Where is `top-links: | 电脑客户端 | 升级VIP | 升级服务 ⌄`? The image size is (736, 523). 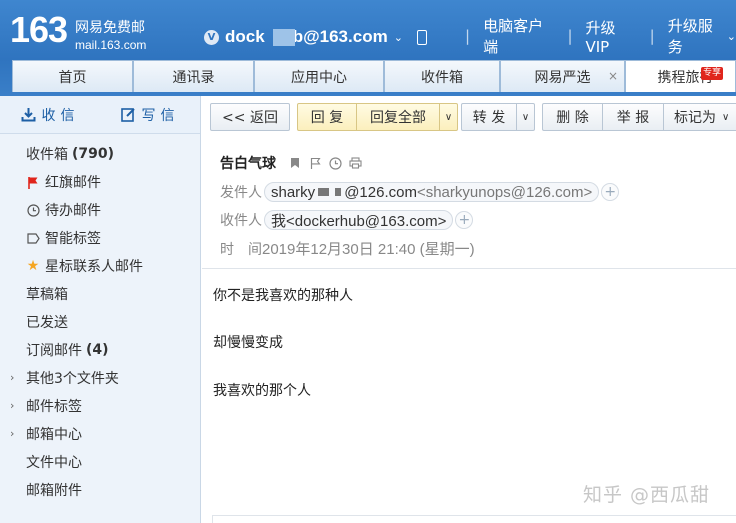
top-links: | 电脑客户端 | 升级VIP | 升级服务 ⌄ is located at coordinates (600, 36).